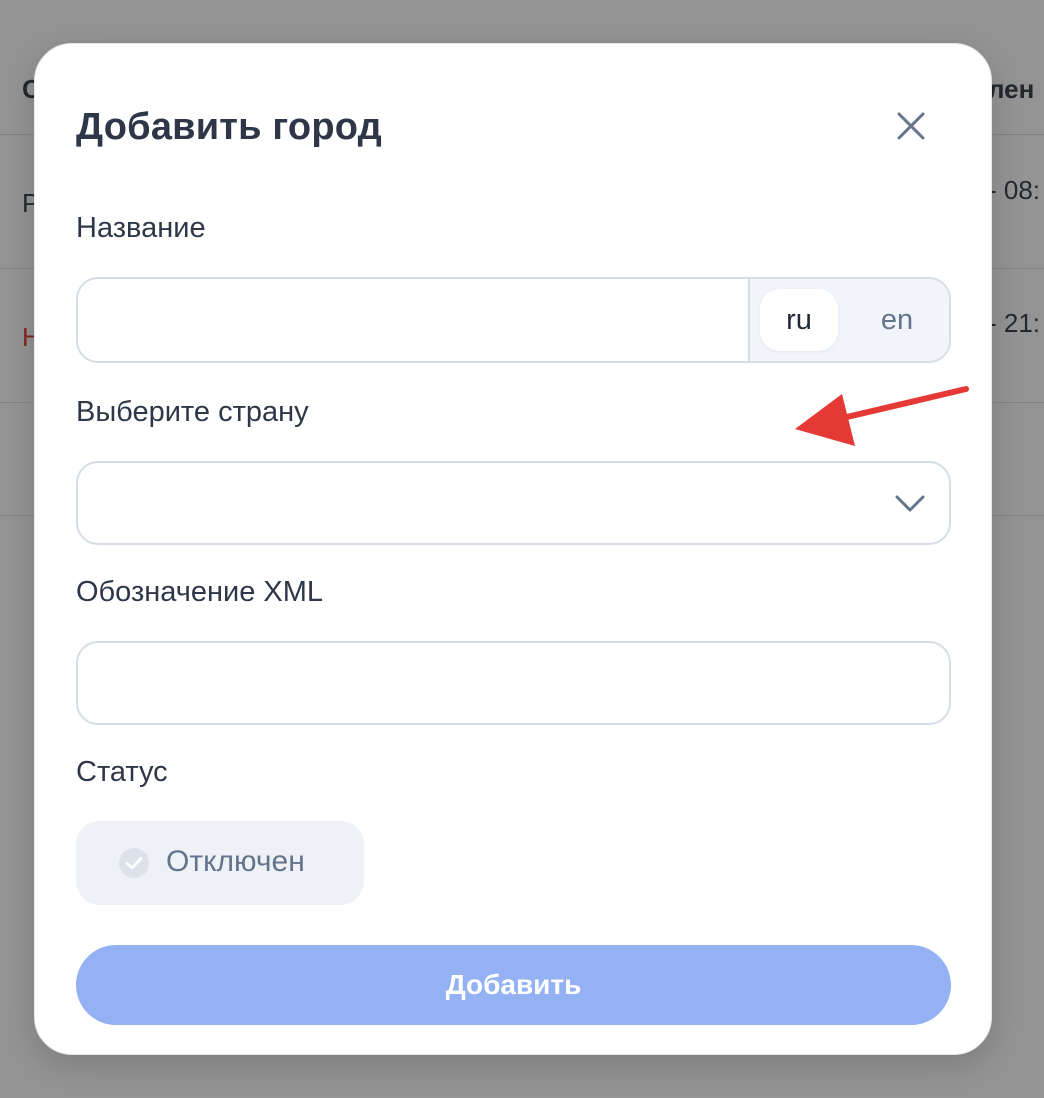  I want to click on name-input-group: ru en, so click(513, 320).